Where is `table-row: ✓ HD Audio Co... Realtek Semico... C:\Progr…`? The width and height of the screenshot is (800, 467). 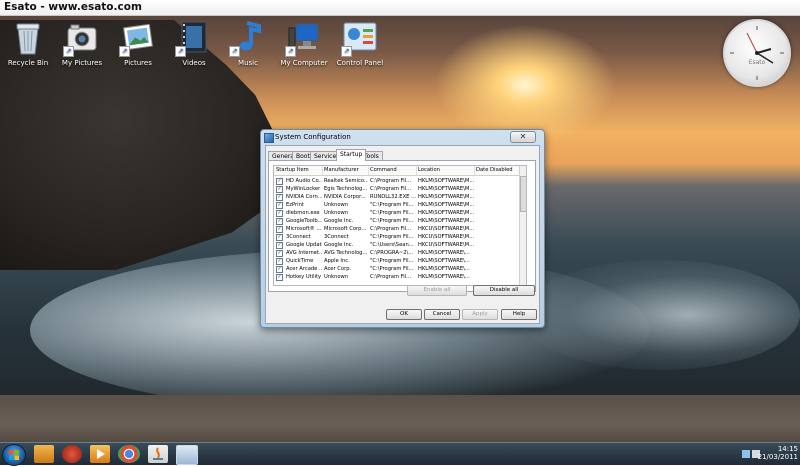 table-row: ✓ HD Audio Co... Realtek Semico... C:\Progr… is located at coordinates (400, 181).